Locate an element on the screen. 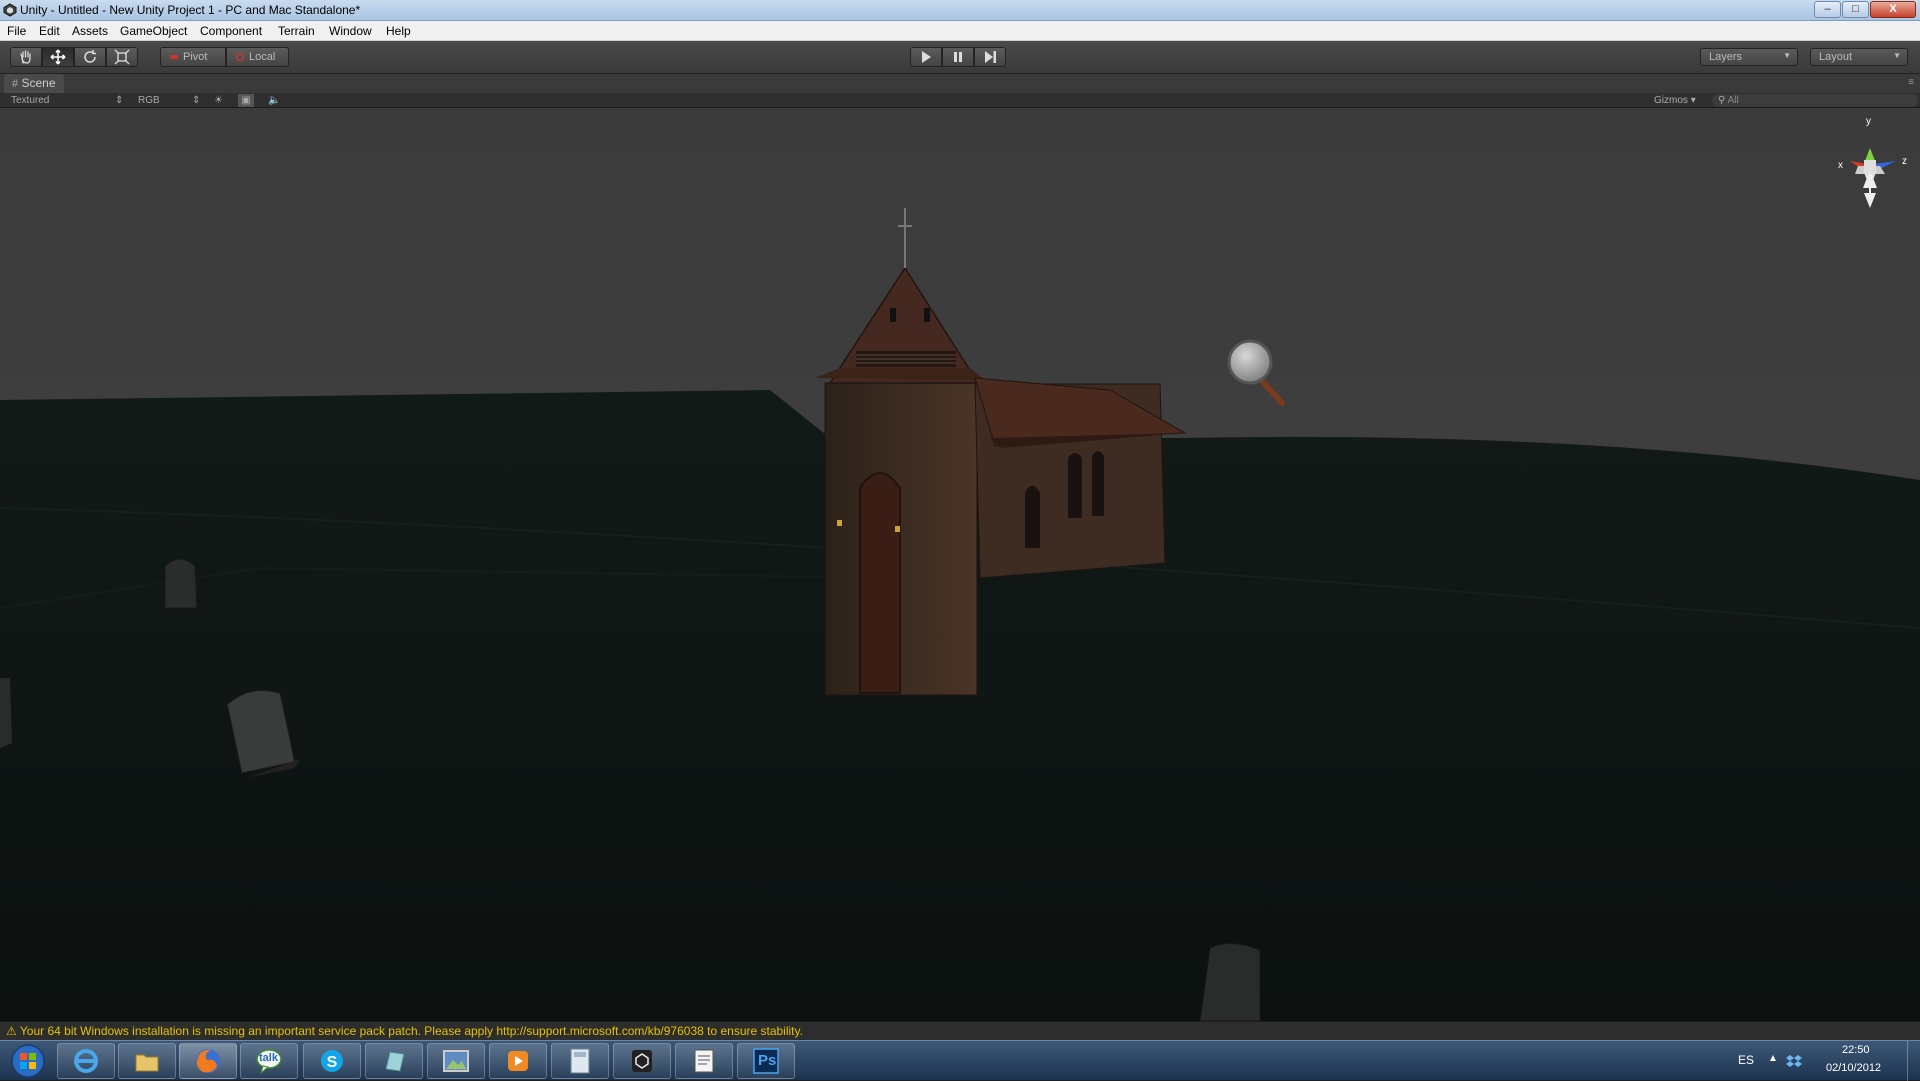 This screenshot has width=1920, height=1081. scene-toolbar: Textured ⇕ RGB ⇕ ☀ ▣ 🔈 Gizmos ▾ ⚲ All is located at coordinates (960, 100).